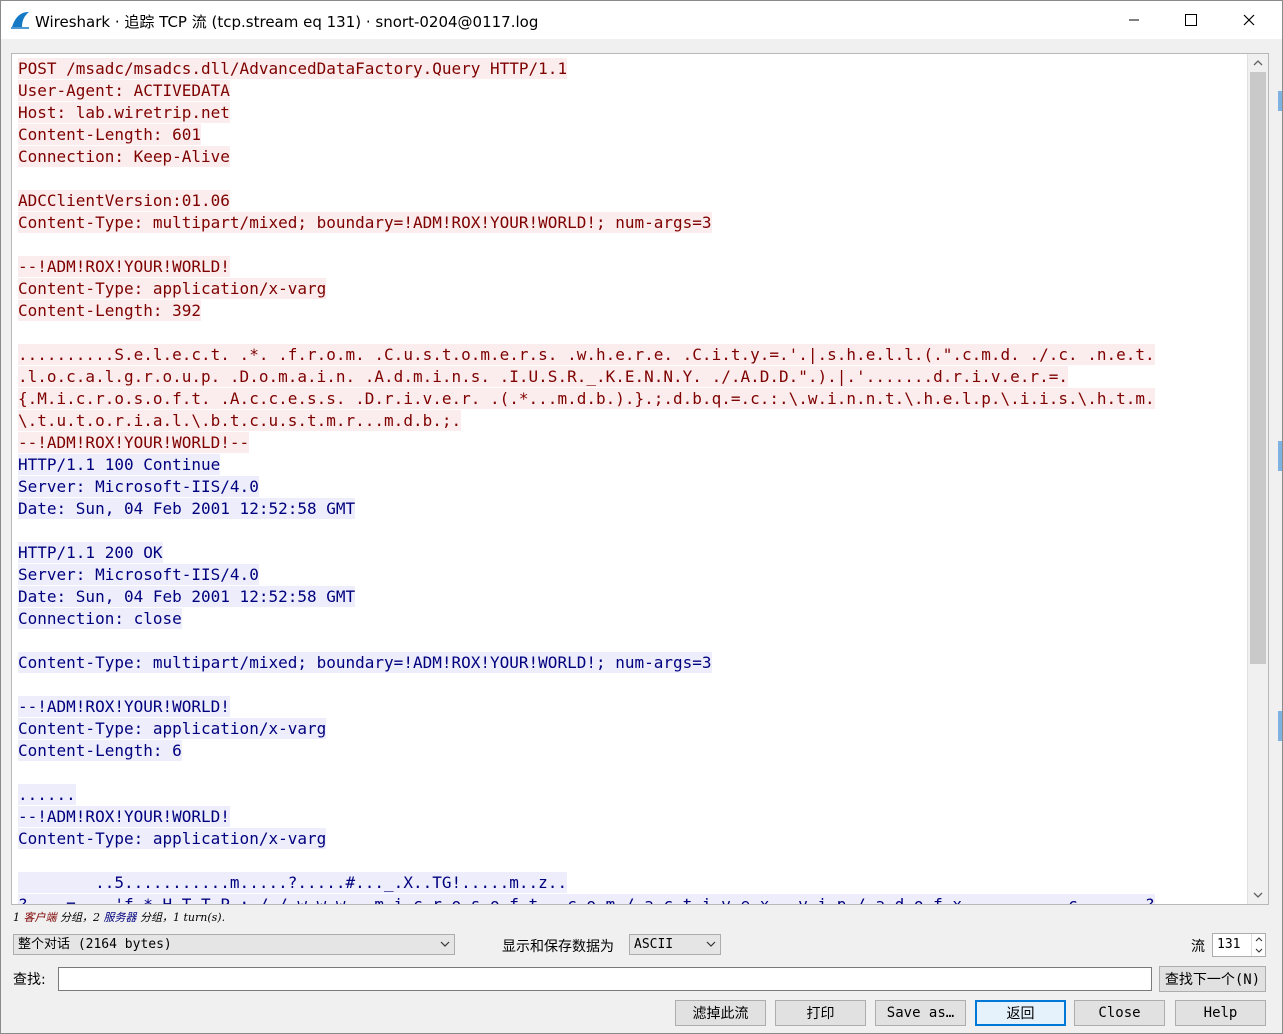  Describe the element at coordinates (1198, 947) in the screenshot. I see `stream-label: 流` at that location.